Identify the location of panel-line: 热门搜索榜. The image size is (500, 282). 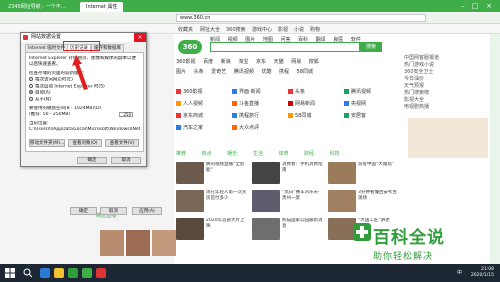
(450, 92).